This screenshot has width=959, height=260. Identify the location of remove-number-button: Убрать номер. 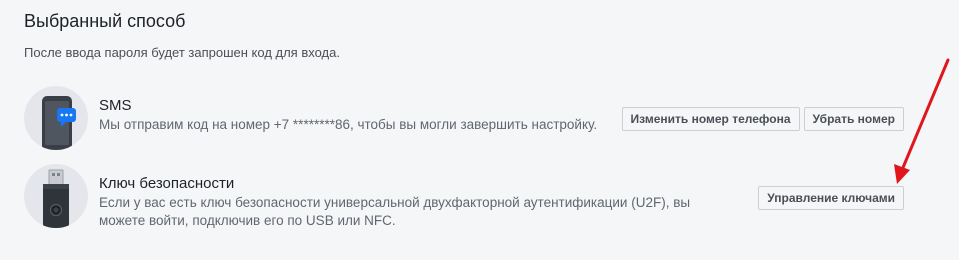
(853, 119).